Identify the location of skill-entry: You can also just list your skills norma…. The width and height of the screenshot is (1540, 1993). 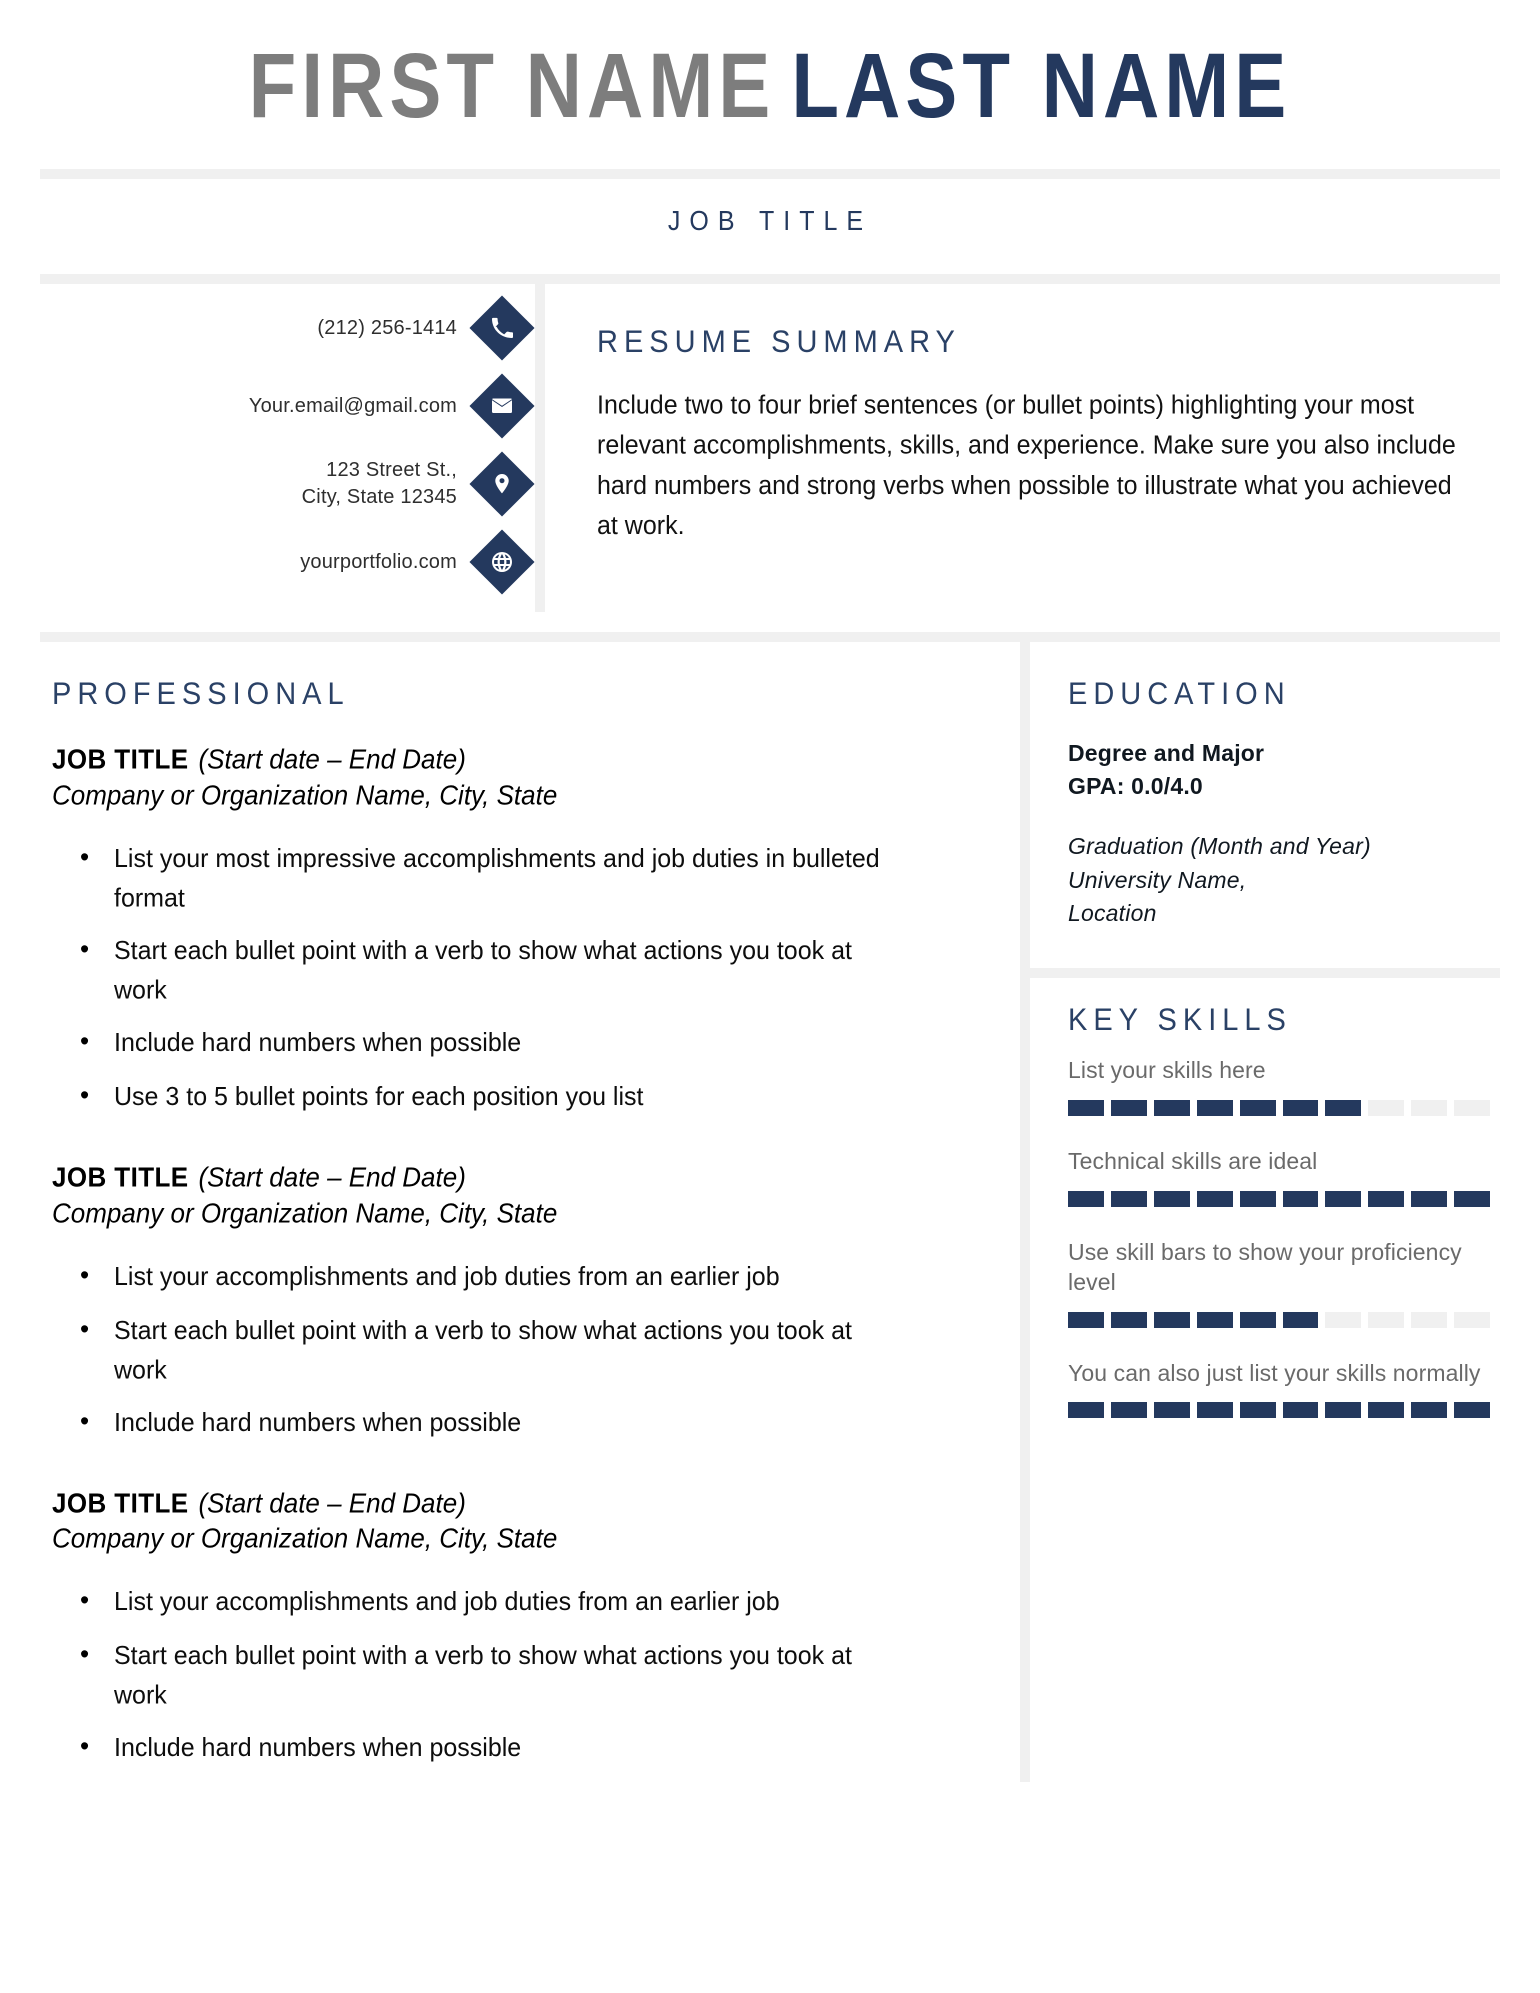
(1279, 1388).